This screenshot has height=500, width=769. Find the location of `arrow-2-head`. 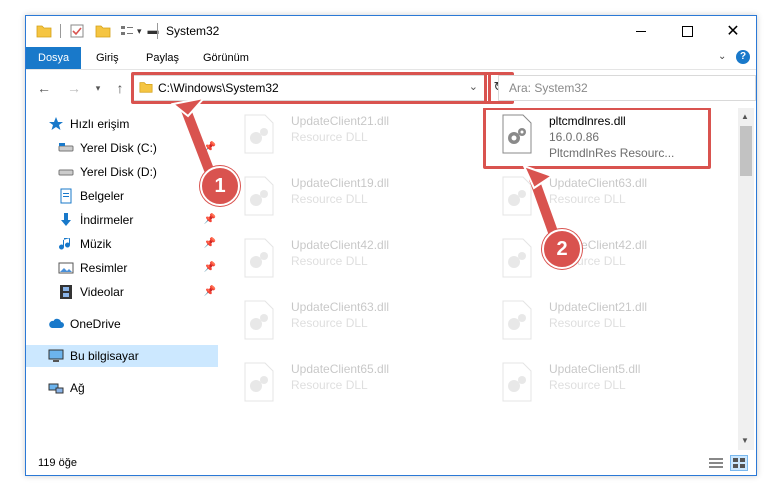

arrow-2-head is located at coordinates (538, 177).